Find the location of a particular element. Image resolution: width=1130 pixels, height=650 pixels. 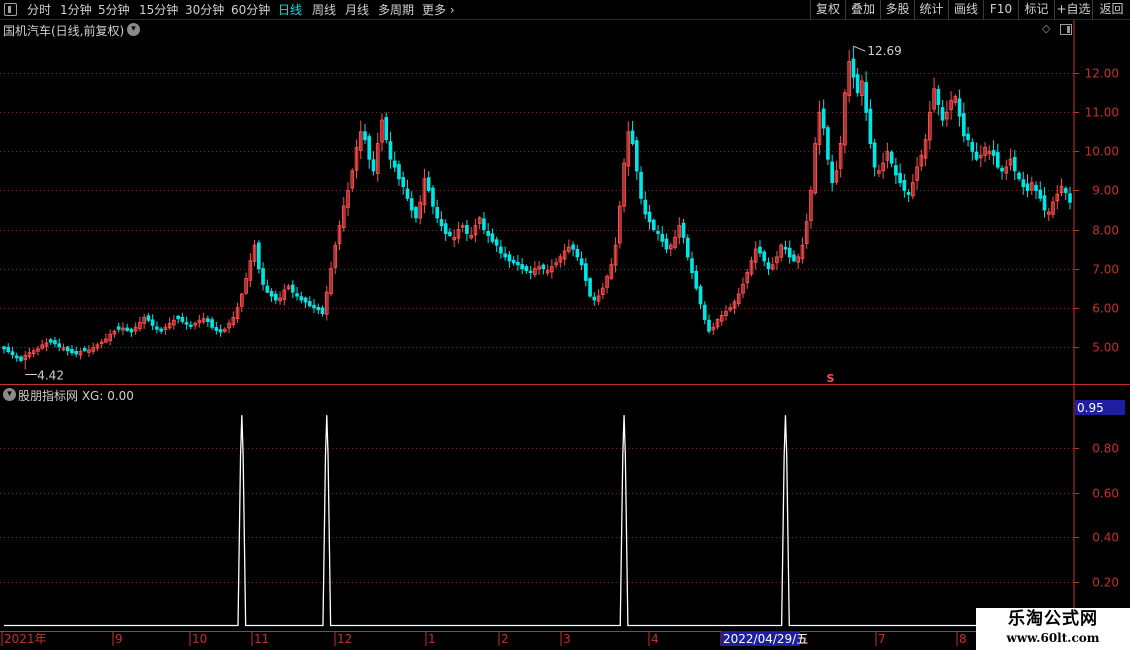

main-tick-label-5: 10.00 is located at coordinates (1102, 152).